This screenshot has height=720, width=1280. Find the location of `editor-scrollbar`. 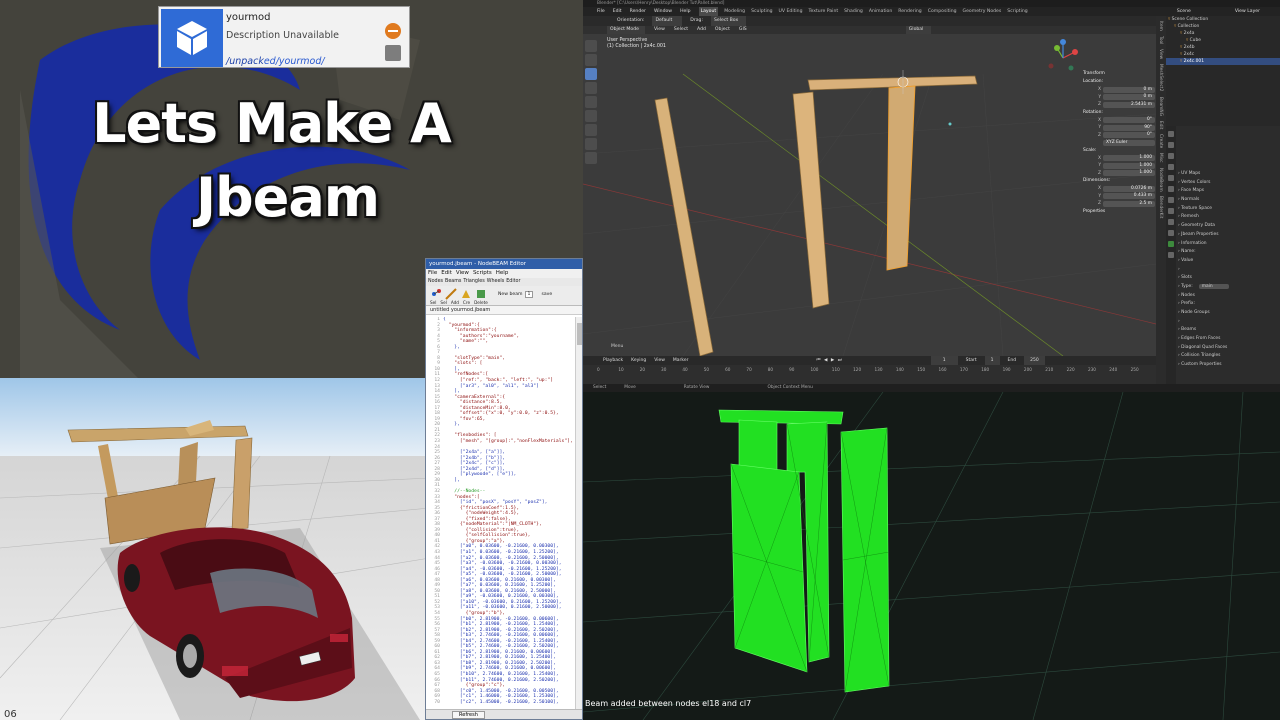

editor-scrollbar is located at coordinates (578, 513).